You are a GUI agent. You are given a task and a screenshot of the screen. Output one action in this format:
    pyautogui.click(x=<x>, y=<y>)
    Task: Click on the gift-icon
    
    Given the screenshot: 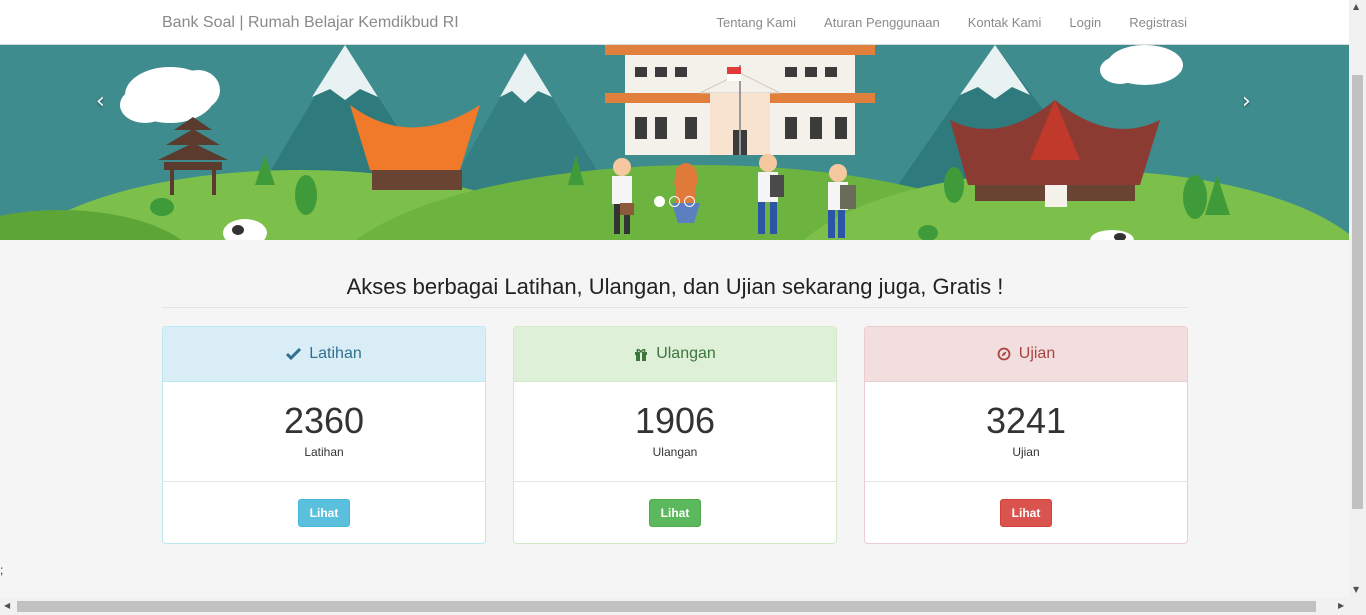 What is the action you would take?
    pyautogui.click(x=641, y=354)
    